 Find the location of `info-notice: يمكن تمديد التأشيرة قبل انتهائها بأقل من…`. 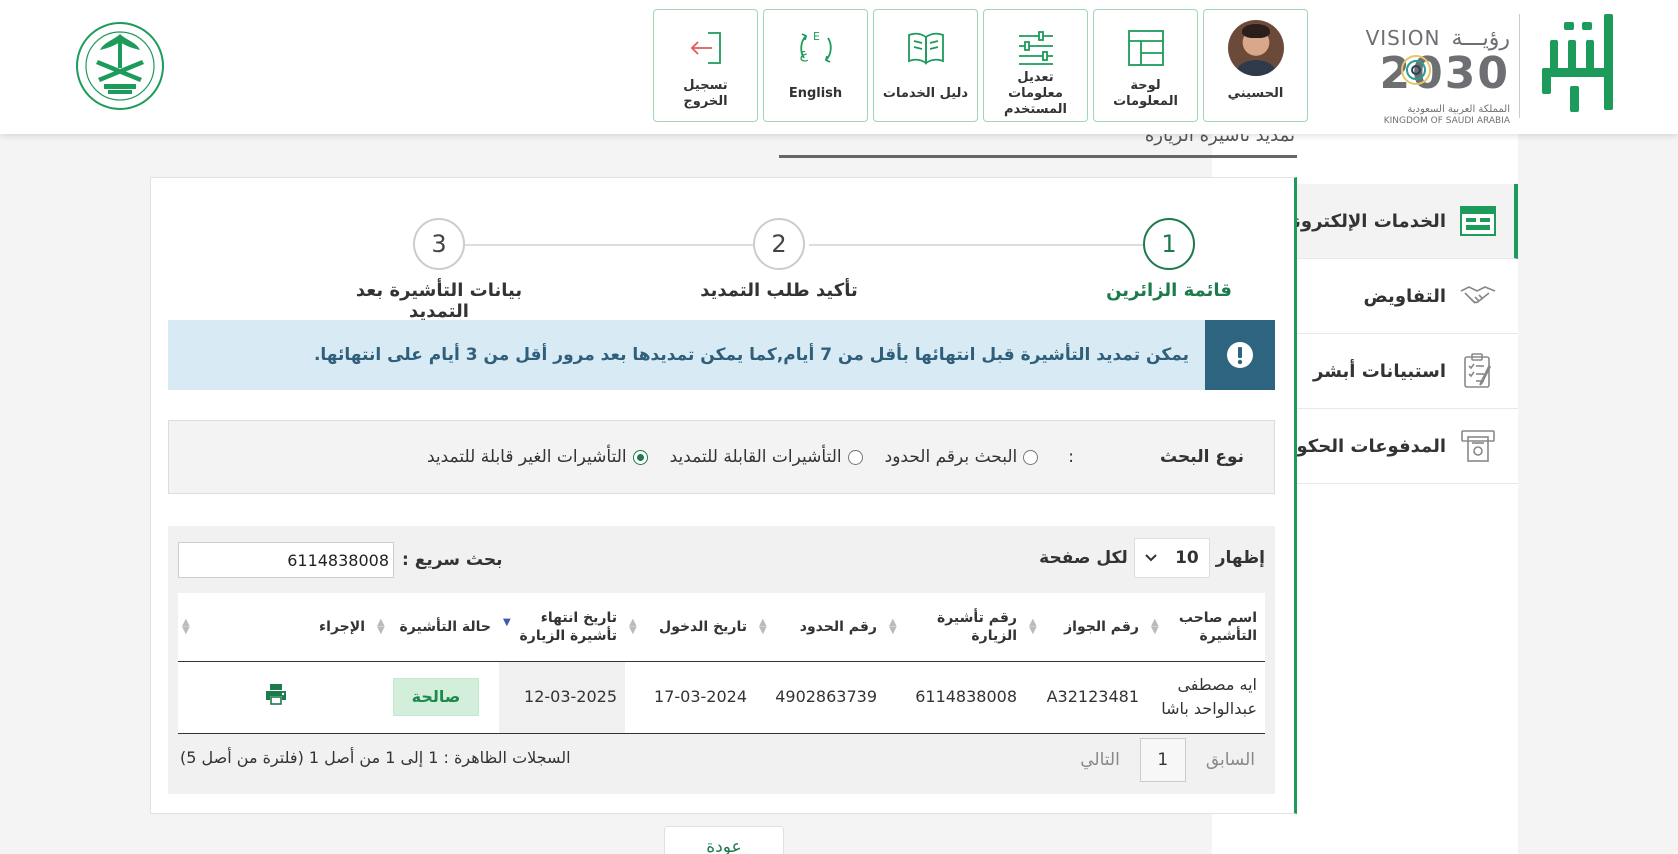

info-notice: يمكن تمديد التأشيرة قبل انتهائها بأقل من… is located at coordinates (721, 355).